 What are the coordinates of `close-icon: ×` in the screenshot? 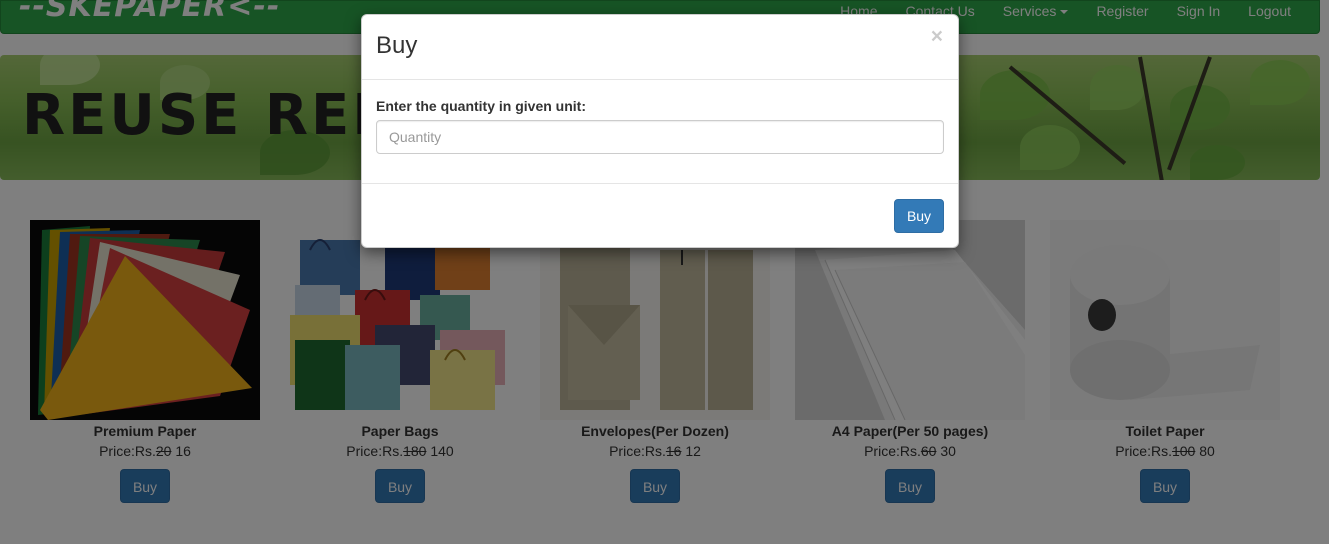 It's located at (937, 37).